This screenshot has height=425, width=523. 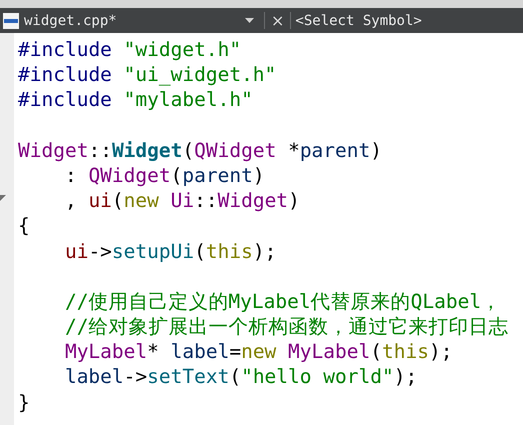 What do you see at coordinates (241, 377) in the screenshot?
I see `code-line: label->setText("hello world");` at bounding box center [241, 377].